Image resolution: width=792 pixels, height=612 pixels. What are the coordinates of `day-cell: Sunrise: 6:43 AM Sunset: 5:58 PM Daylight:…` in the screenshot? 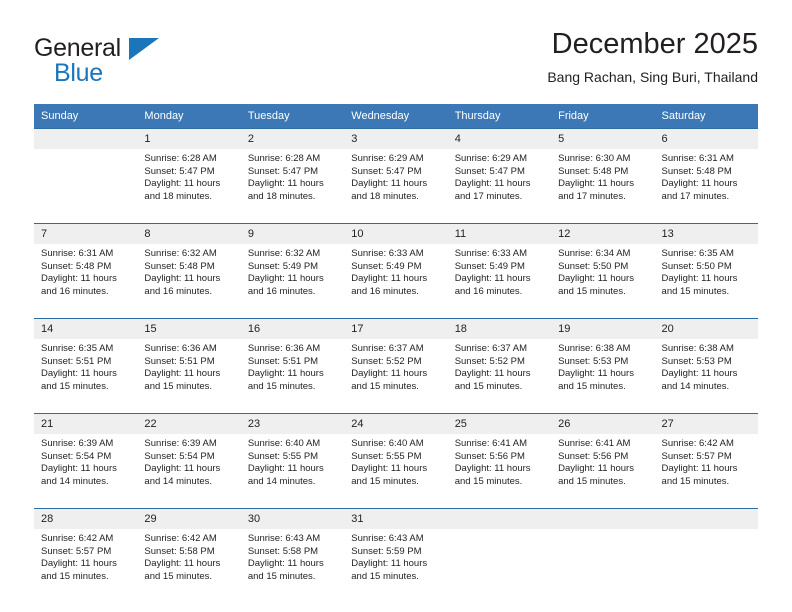 It's located at (292, 566).